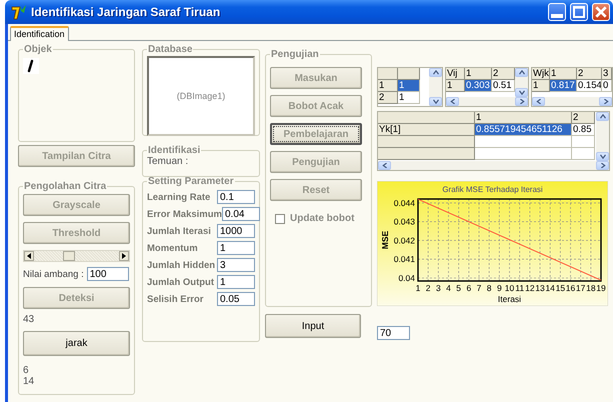  I want to click on tick-label: 6, so click(469, 288).